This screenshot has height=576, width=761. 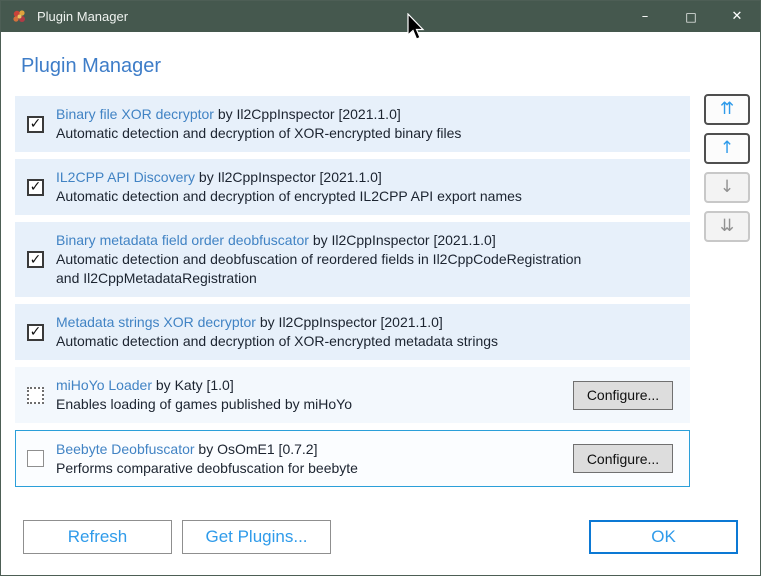 What do you see at coordinates (83, 16) in the screenshot?
I see `window-title: Plugin Manager` at bounding box center [83, 16].